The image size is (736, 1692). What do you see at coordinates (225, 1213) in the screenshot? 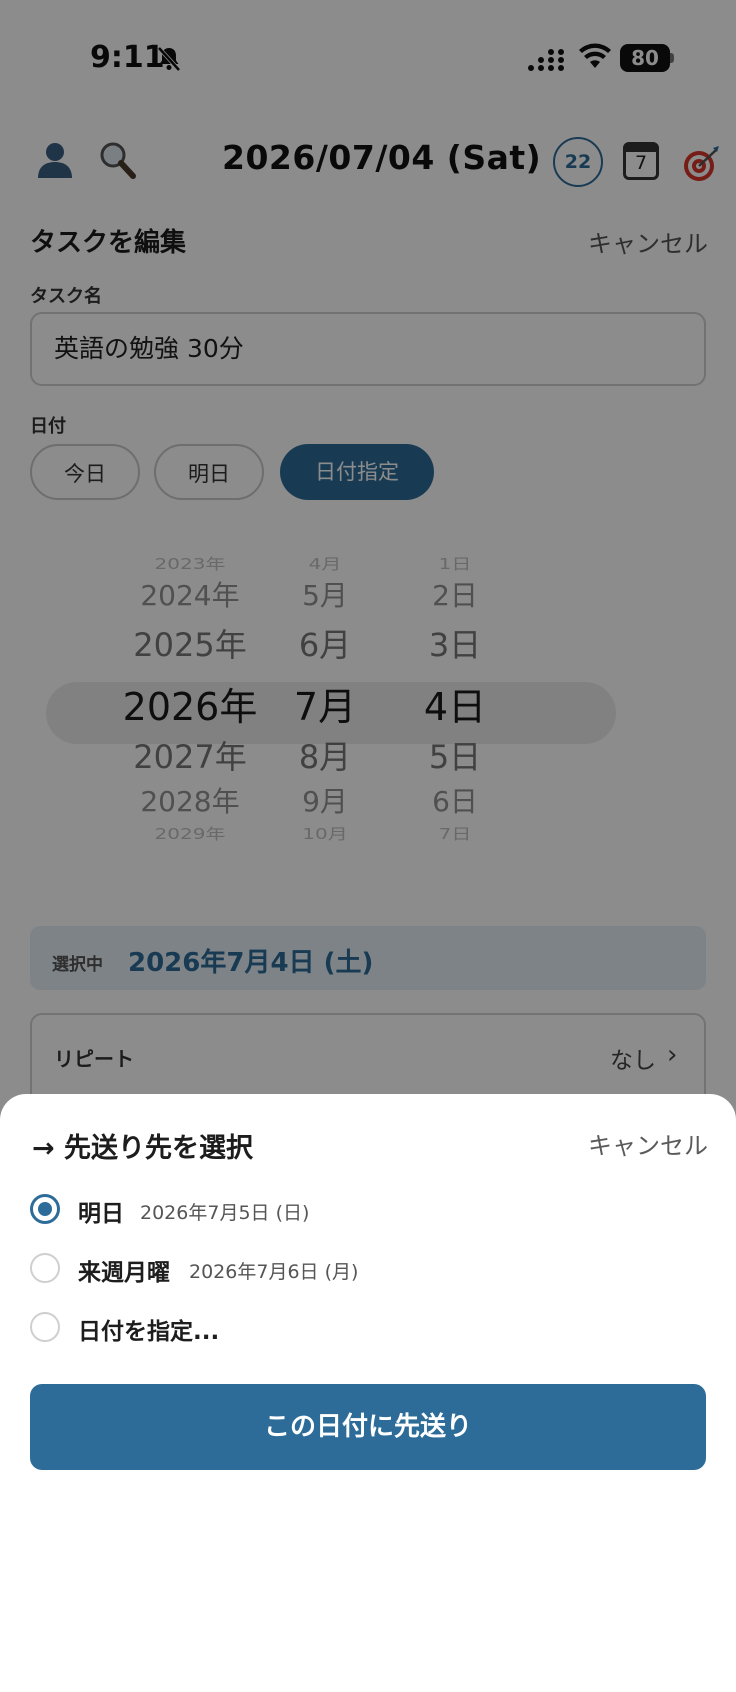
I see `option-date: 2026年7月5日 (日)` at bounding box center [225, 1213].